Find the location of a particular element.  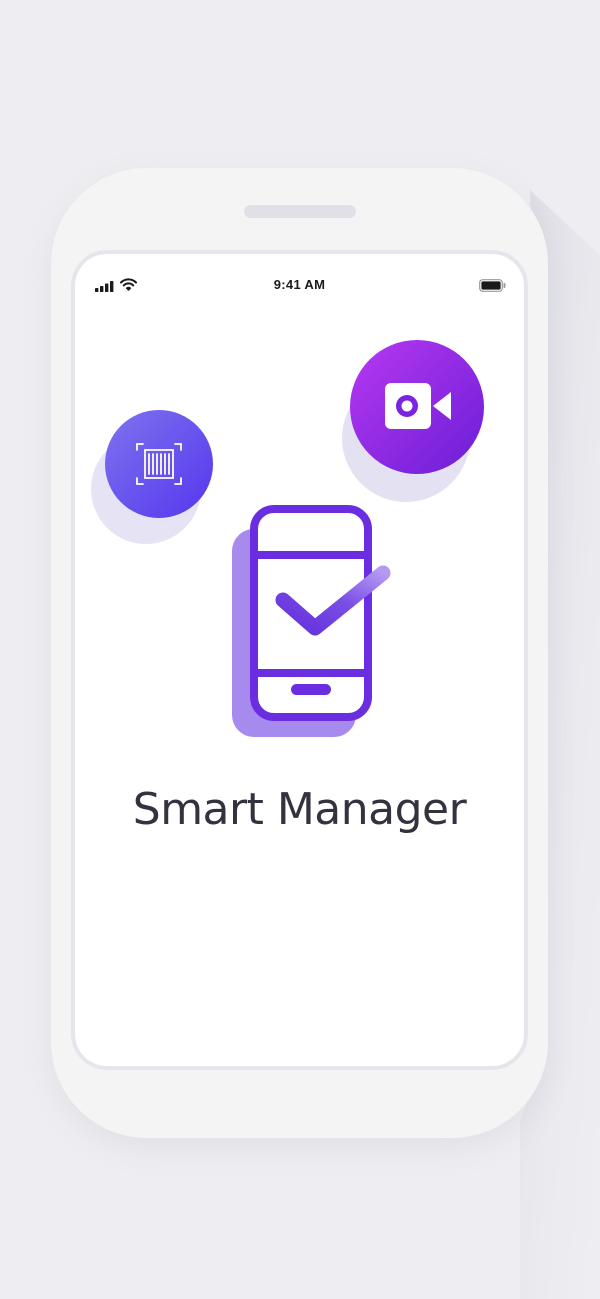

phone-speaker is located at coordinates (300, 211).